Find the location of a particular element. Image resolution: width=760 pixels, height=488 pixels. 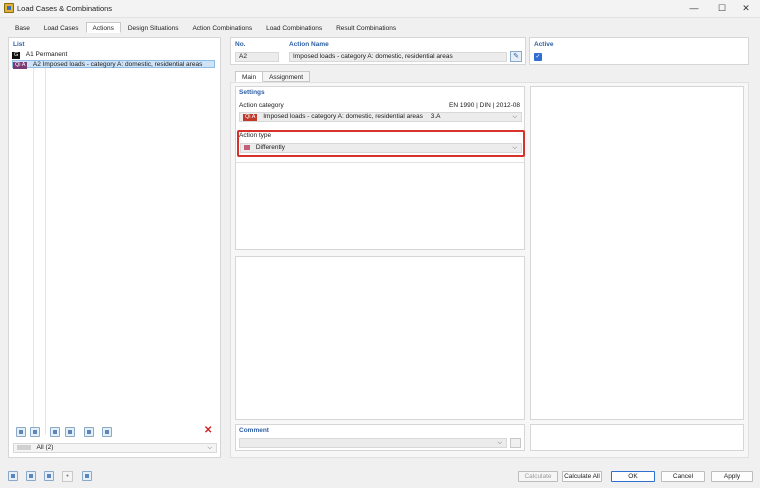

no-field: A2 is located at coordinates (257, 57).